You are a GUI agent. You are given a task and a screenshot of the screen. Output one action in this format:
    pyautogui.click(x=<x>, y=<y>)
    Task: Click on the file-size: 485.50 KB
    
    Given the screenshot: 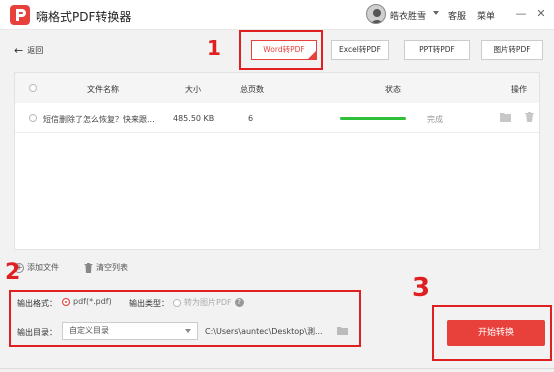 What is the action you would take?
    pyautogui.click(x=194, y=118)
    